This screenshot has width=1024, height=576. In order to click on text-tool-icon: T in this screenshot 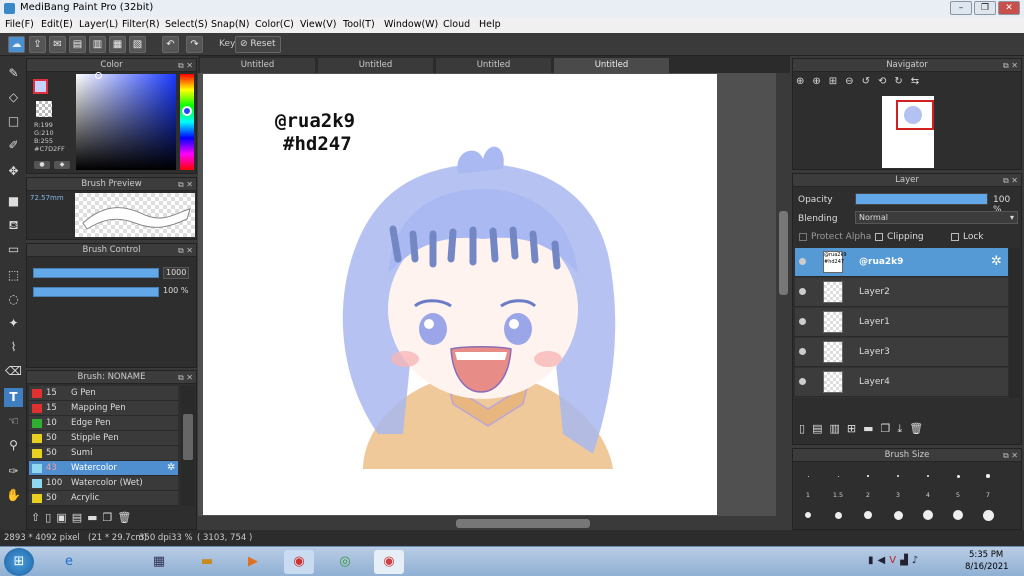, I will do `click(13, 397)`.